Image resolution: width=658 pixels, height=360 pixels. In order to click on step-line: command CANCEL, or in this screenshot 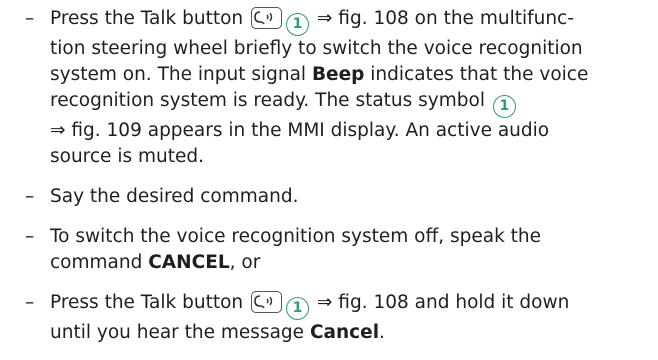, I will do `click(354, 263)`.